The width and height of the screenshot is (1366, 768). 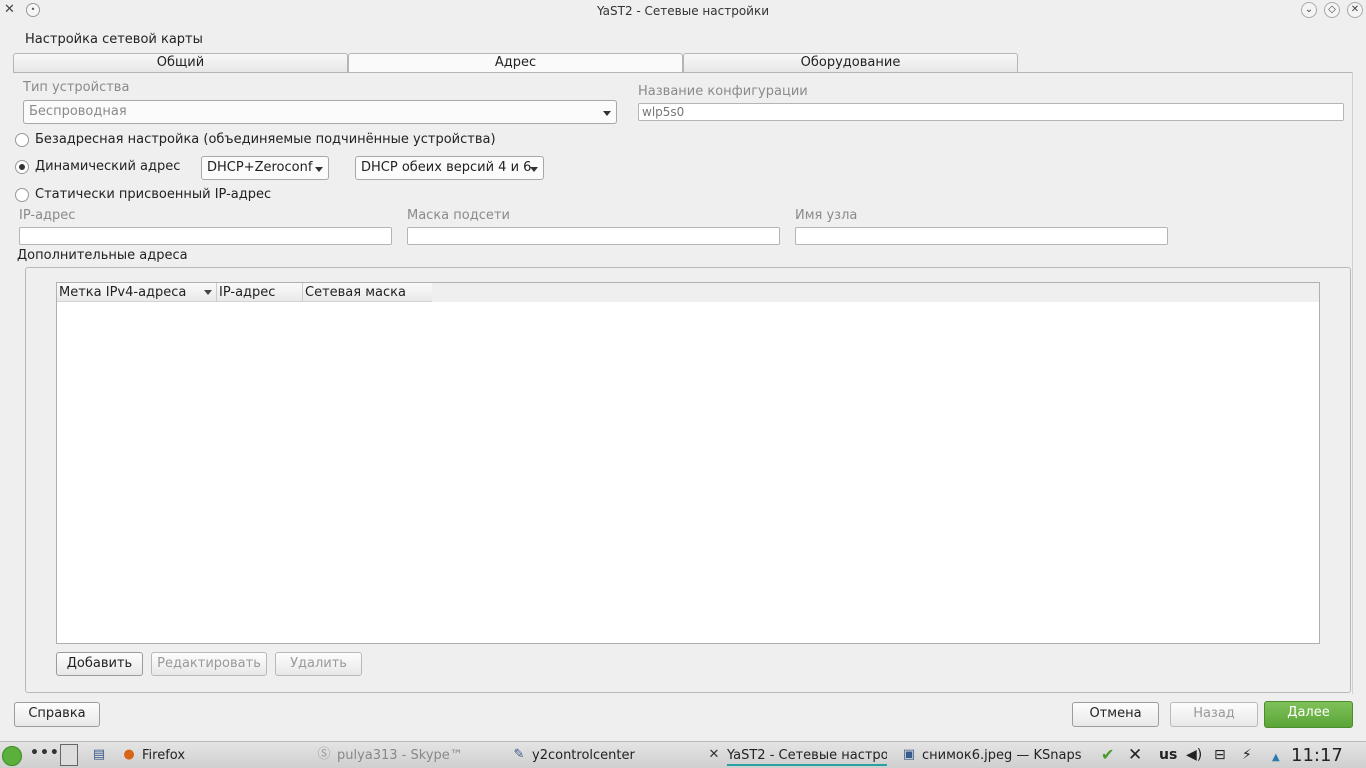 I want to click on hostname-label: Имя узла, so click(x=826, y=215).